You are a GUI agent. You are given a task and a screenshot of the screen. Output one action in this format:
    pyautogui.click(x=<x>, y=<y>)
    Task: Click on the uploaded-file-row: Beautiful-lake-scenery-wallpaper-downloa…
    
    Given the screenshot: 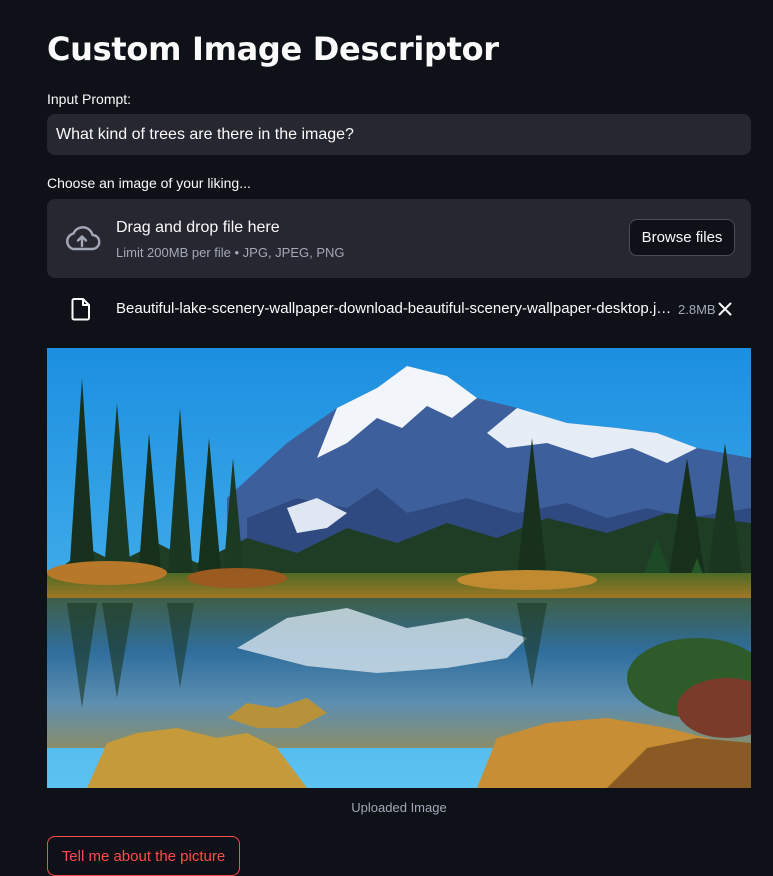 What is the action you would take?
    pyautogui.click(x=399, y=309)
    